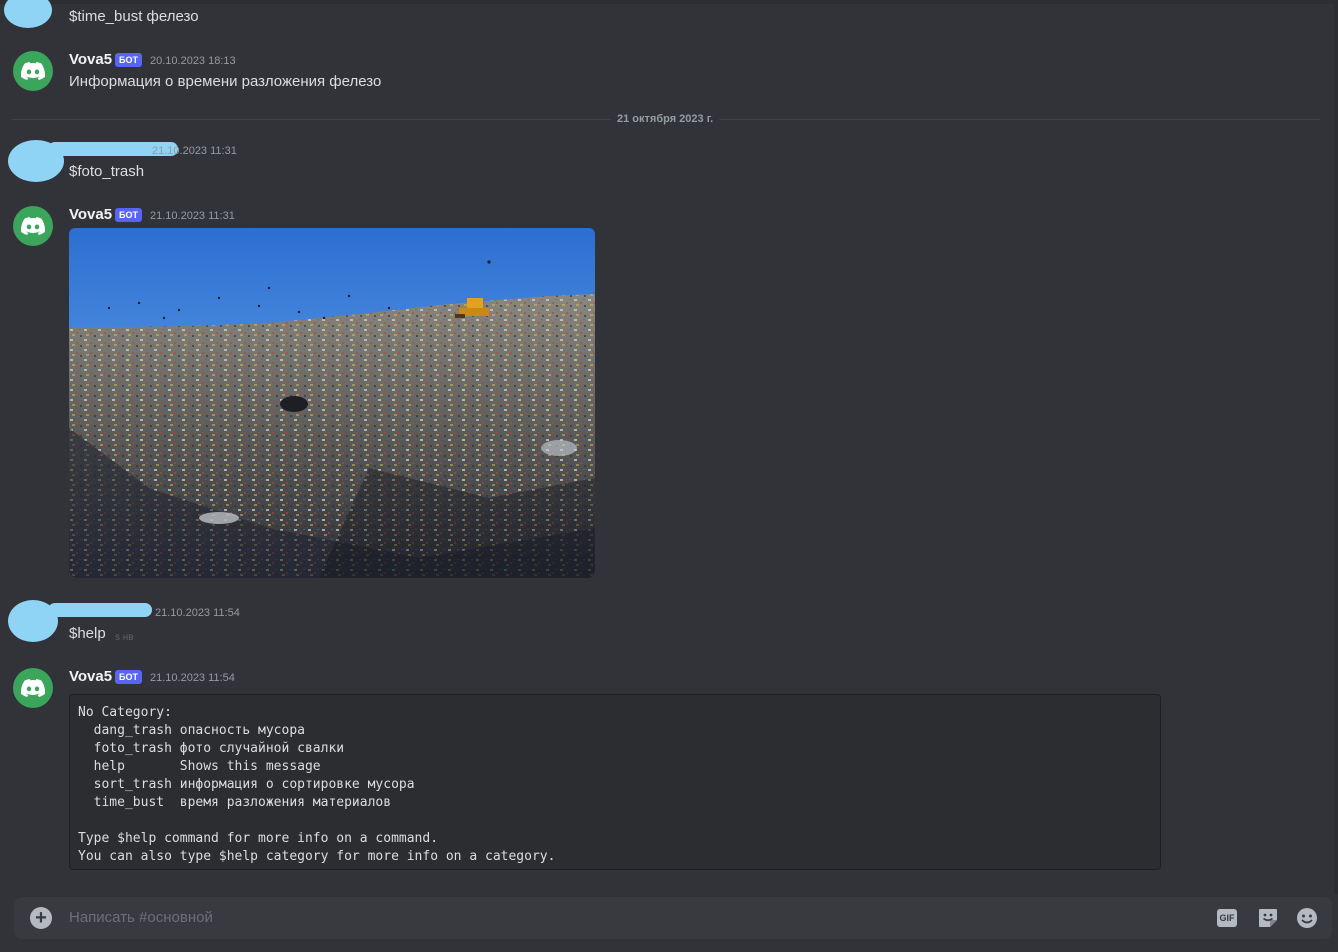 The height and width of the screenshot is (952, 1338). I want to click on gif-icon: GIF, so click(1227, 918).